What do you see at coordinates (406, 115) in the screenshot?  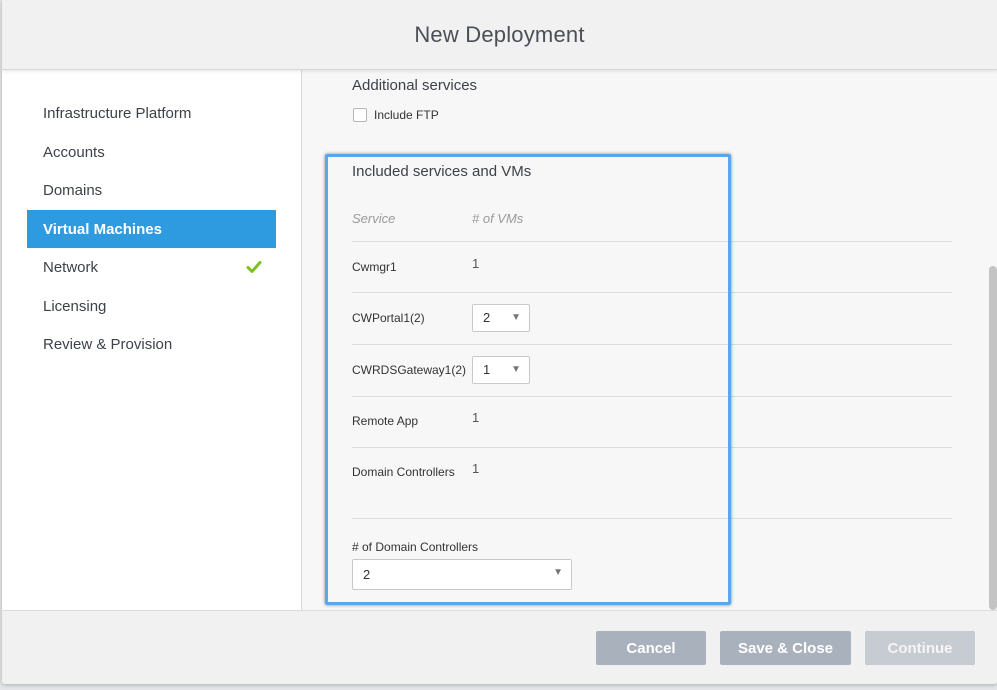 I see `include-ftp-label: Include FTP` at bounding box center [406, 115].